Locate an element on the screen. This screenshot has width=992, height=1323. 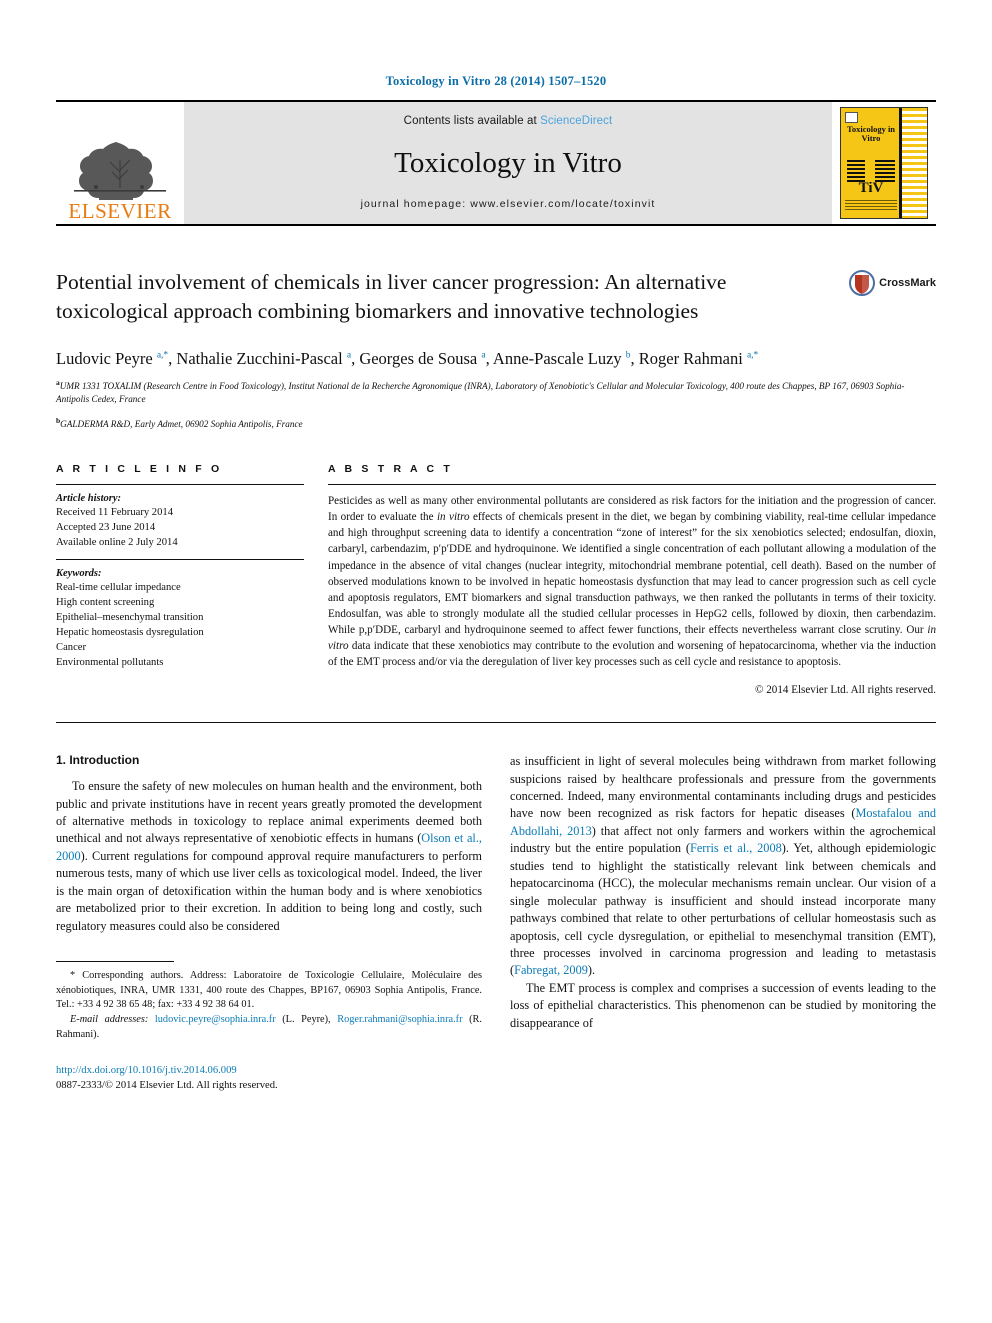
keywords-rule is located at coordinates (180, 560).